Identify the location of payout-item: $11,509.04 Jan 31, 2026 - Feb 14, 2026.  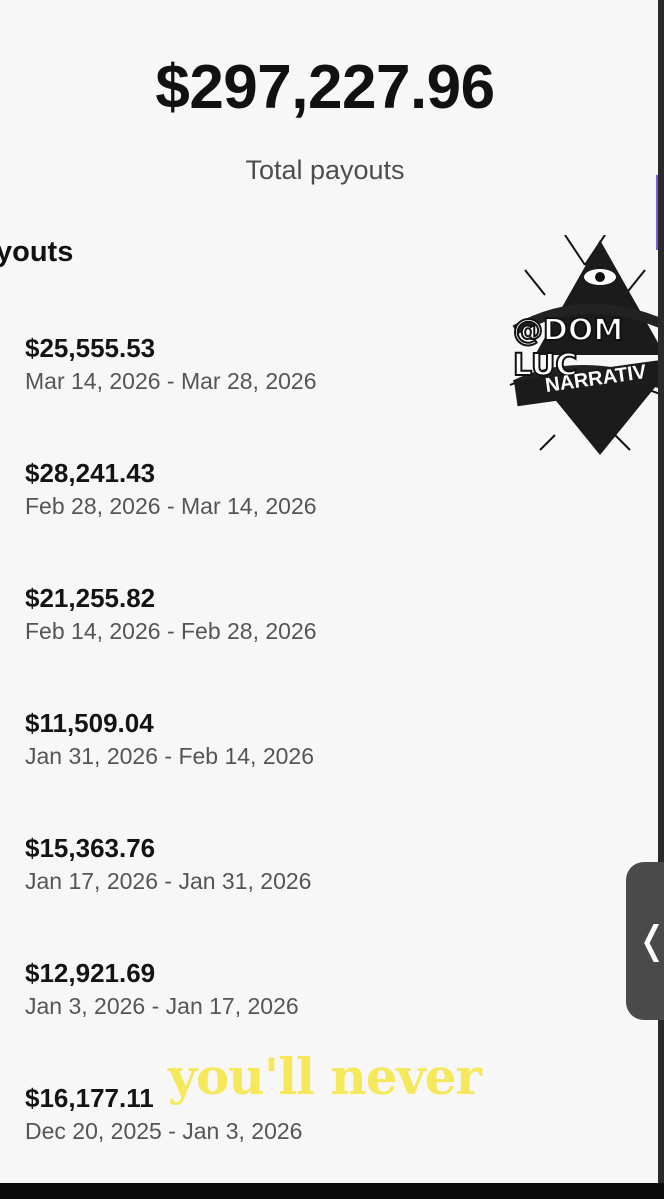
(169, 739).